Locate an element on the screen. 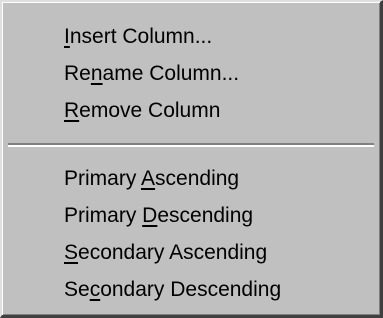 The height and width of the screenshot is (318, 383). menu-item-secondary-descending: Secondary Descending is located at coordinates (191, 289).